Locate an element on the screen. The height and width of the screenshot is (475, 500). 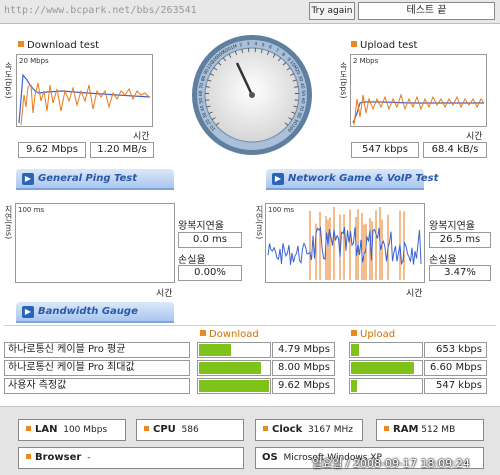
download-speed-bytes: 1.20 MB/s is located at coordinates (122, 150).